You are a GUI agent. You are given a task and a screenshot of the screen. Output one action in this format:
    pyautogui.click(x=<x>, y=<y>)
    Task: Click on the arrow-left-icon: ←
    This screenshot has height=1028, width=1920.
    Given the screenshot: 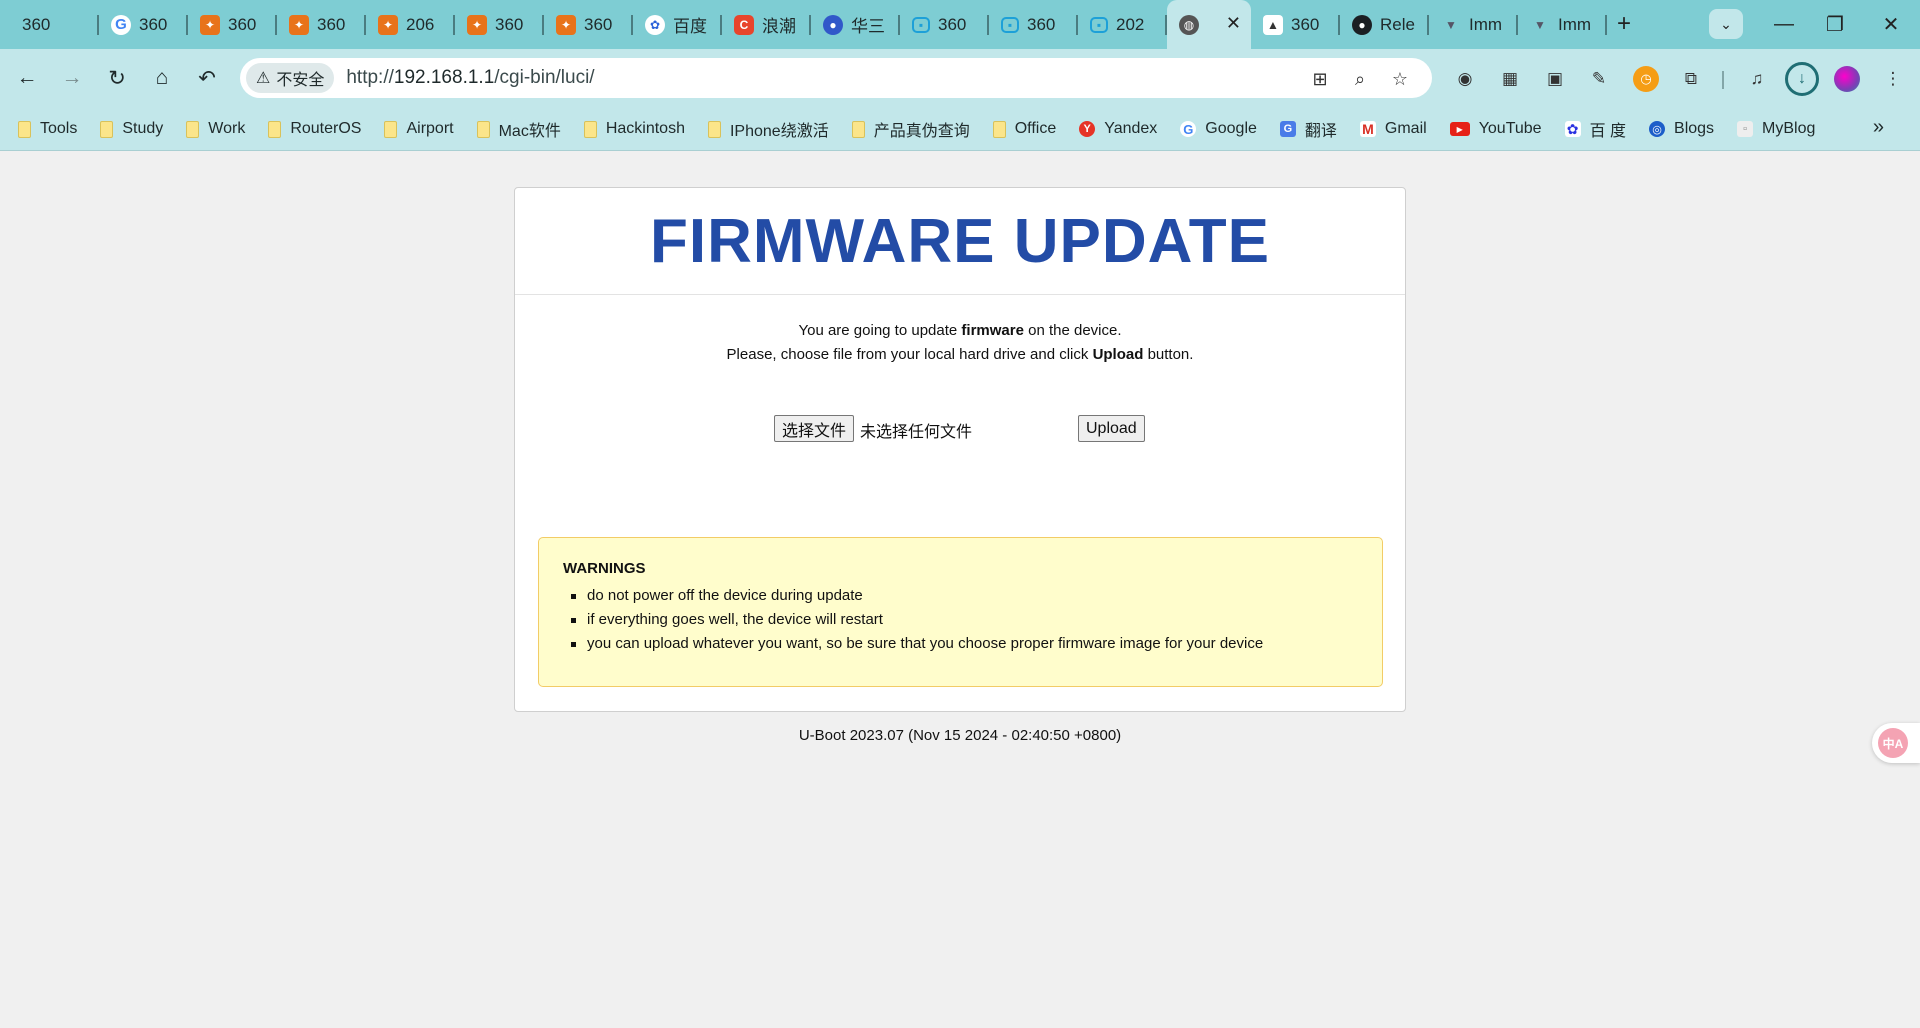 What is the action you would take?
    pyautogui.click(x=27, y=77)
    